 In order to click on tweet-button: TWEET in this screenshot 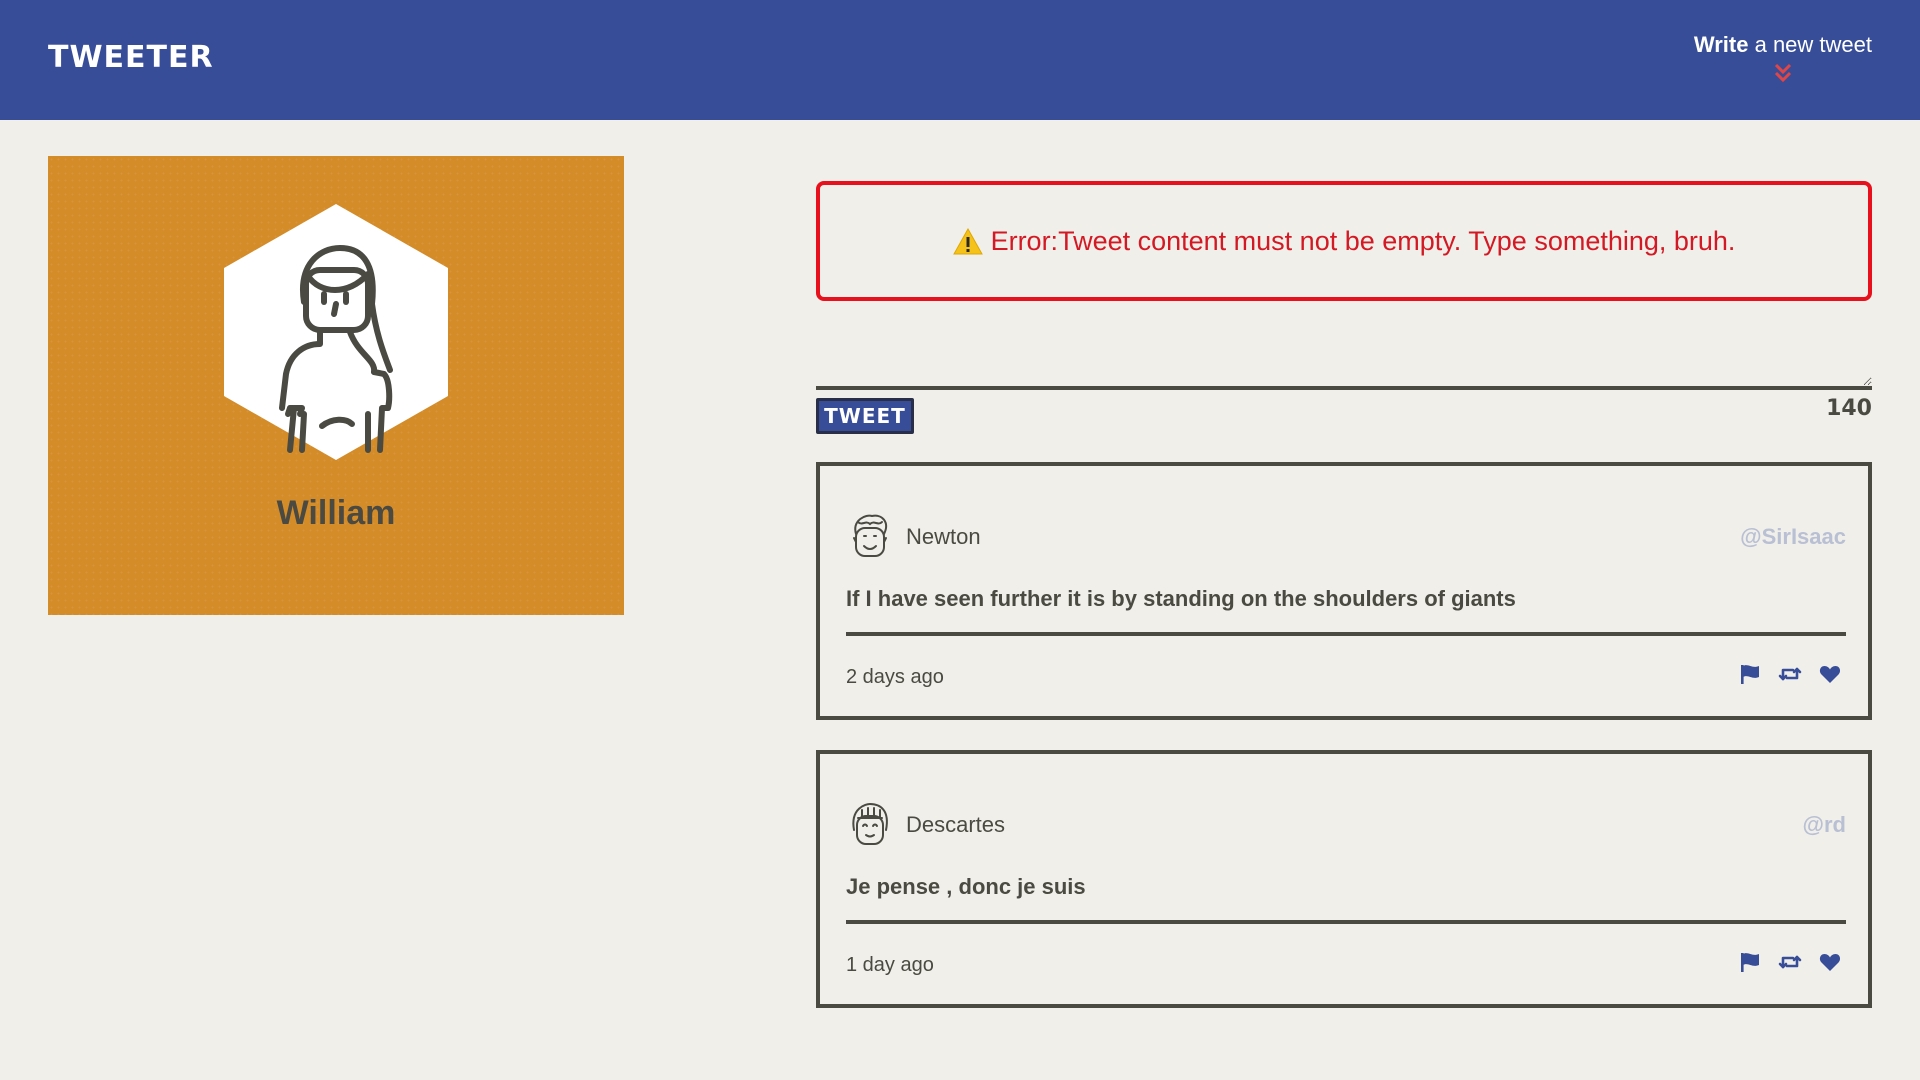, I will do `click(865, 416)`.